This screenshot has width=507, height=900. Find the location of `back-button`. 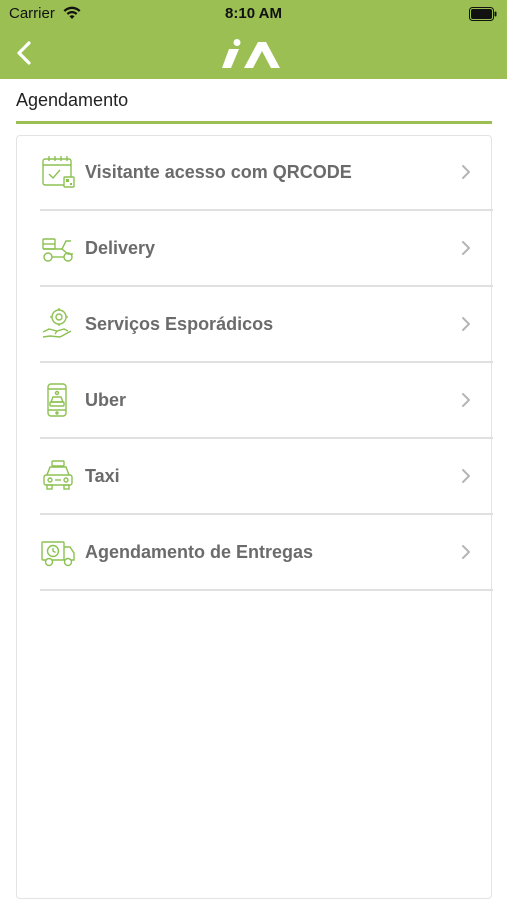

back-button is located at coordinates (24, 53).